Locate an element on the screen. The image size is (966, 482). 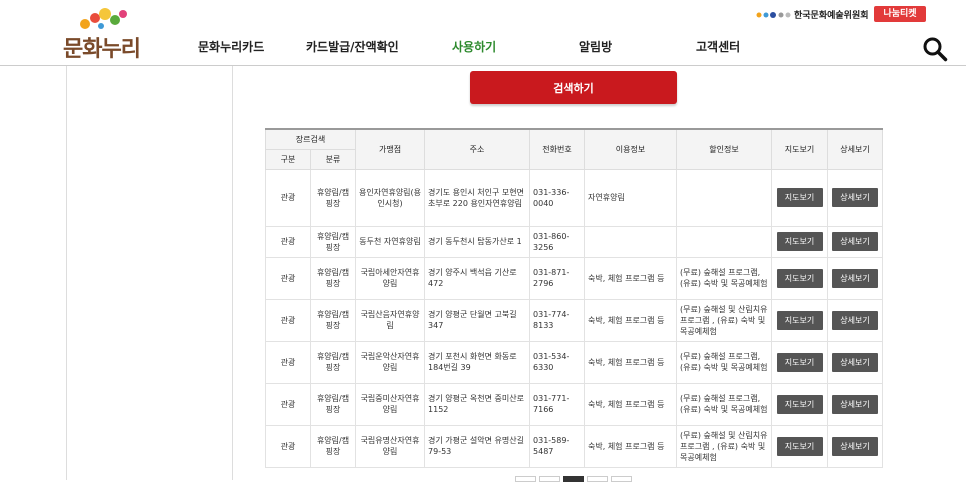
address-cell: 경기도 용인시 처인구 모현면 초부로 220 용인자연휴양림 is located at coordinates (477, 197).